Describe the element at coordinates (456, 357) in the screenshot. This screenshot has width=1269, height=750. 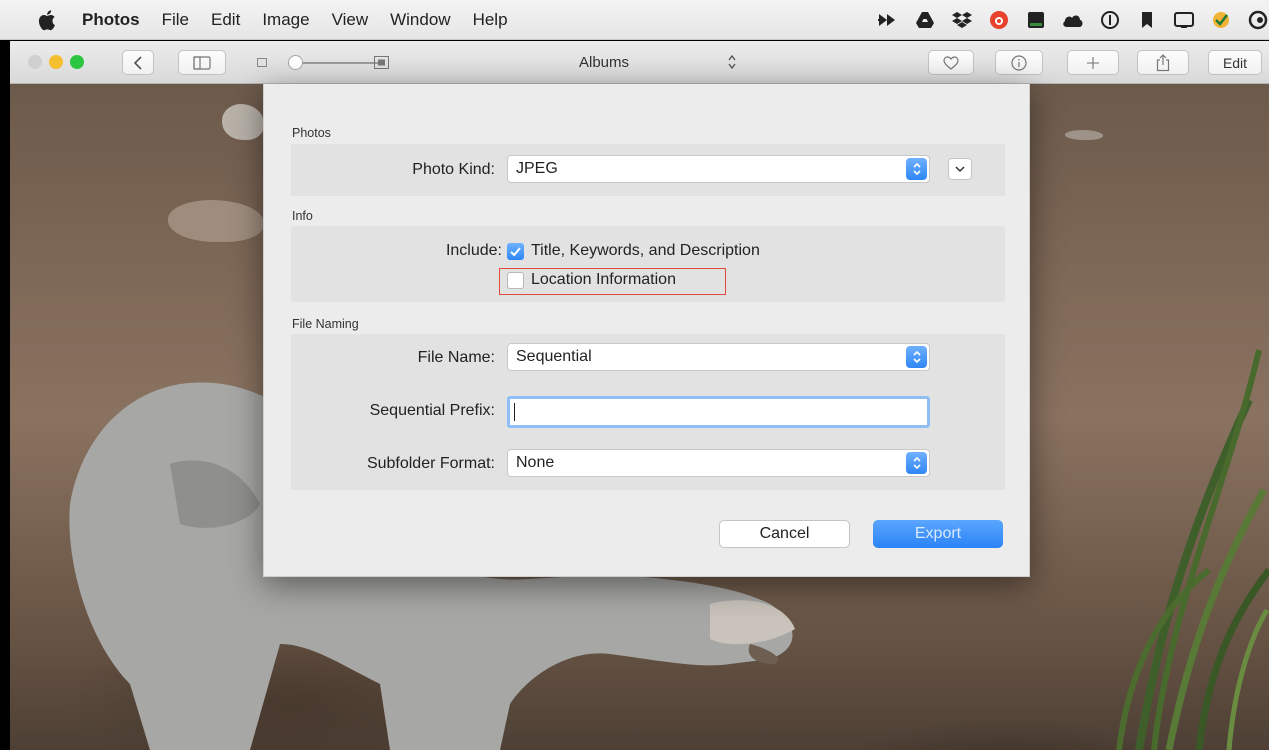
I see `file-name-label: File Name:` at that location.